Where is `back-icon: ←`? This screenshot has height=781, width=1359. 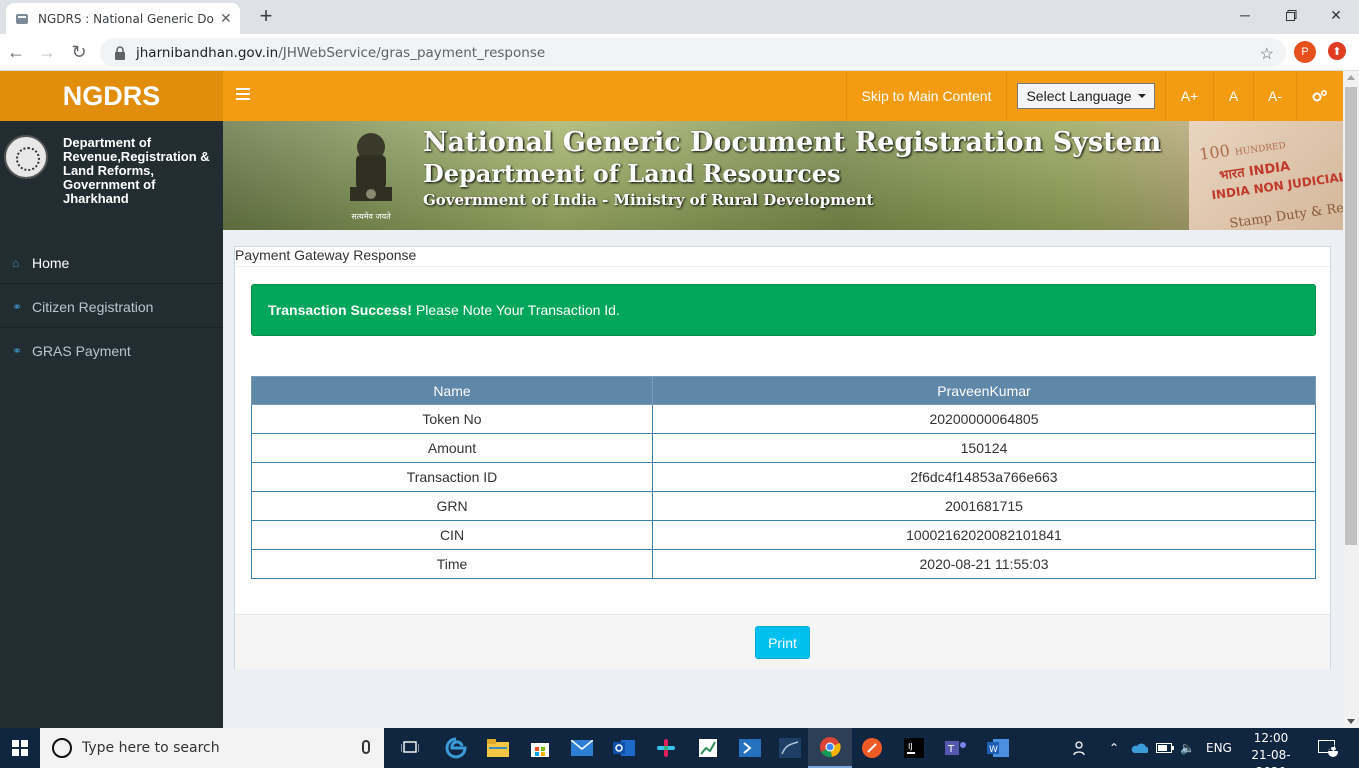
back-icon: ← is located at coordinates (16, 52).